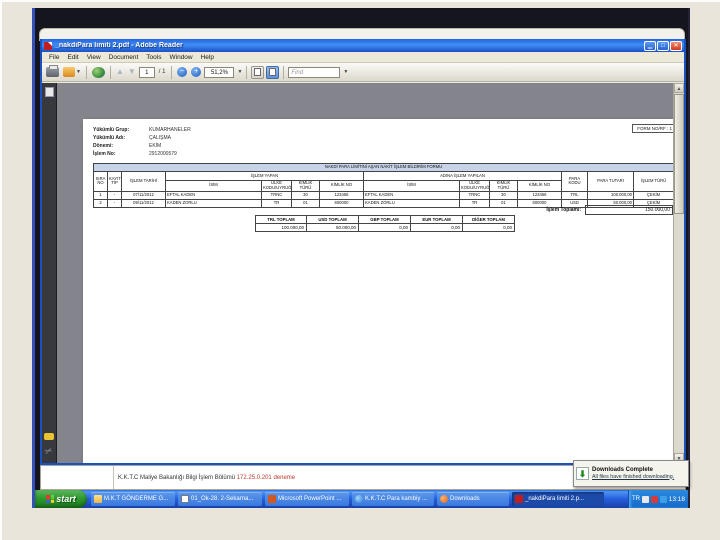 This screenshot has width=720, height=540. What do you see at coordinates (633, 477) in the screenshot?
I see `popup-link: All files have finished downloading.` at bounding box center [633, 477].